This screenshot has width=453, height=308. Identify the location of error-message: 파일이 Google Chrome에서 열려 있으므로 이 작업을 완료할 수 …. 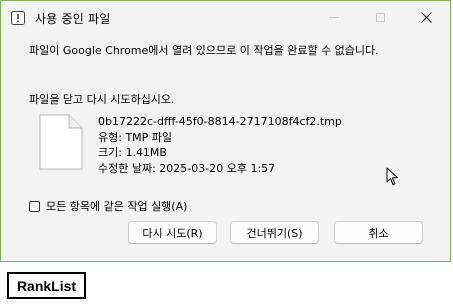
(204, 50).